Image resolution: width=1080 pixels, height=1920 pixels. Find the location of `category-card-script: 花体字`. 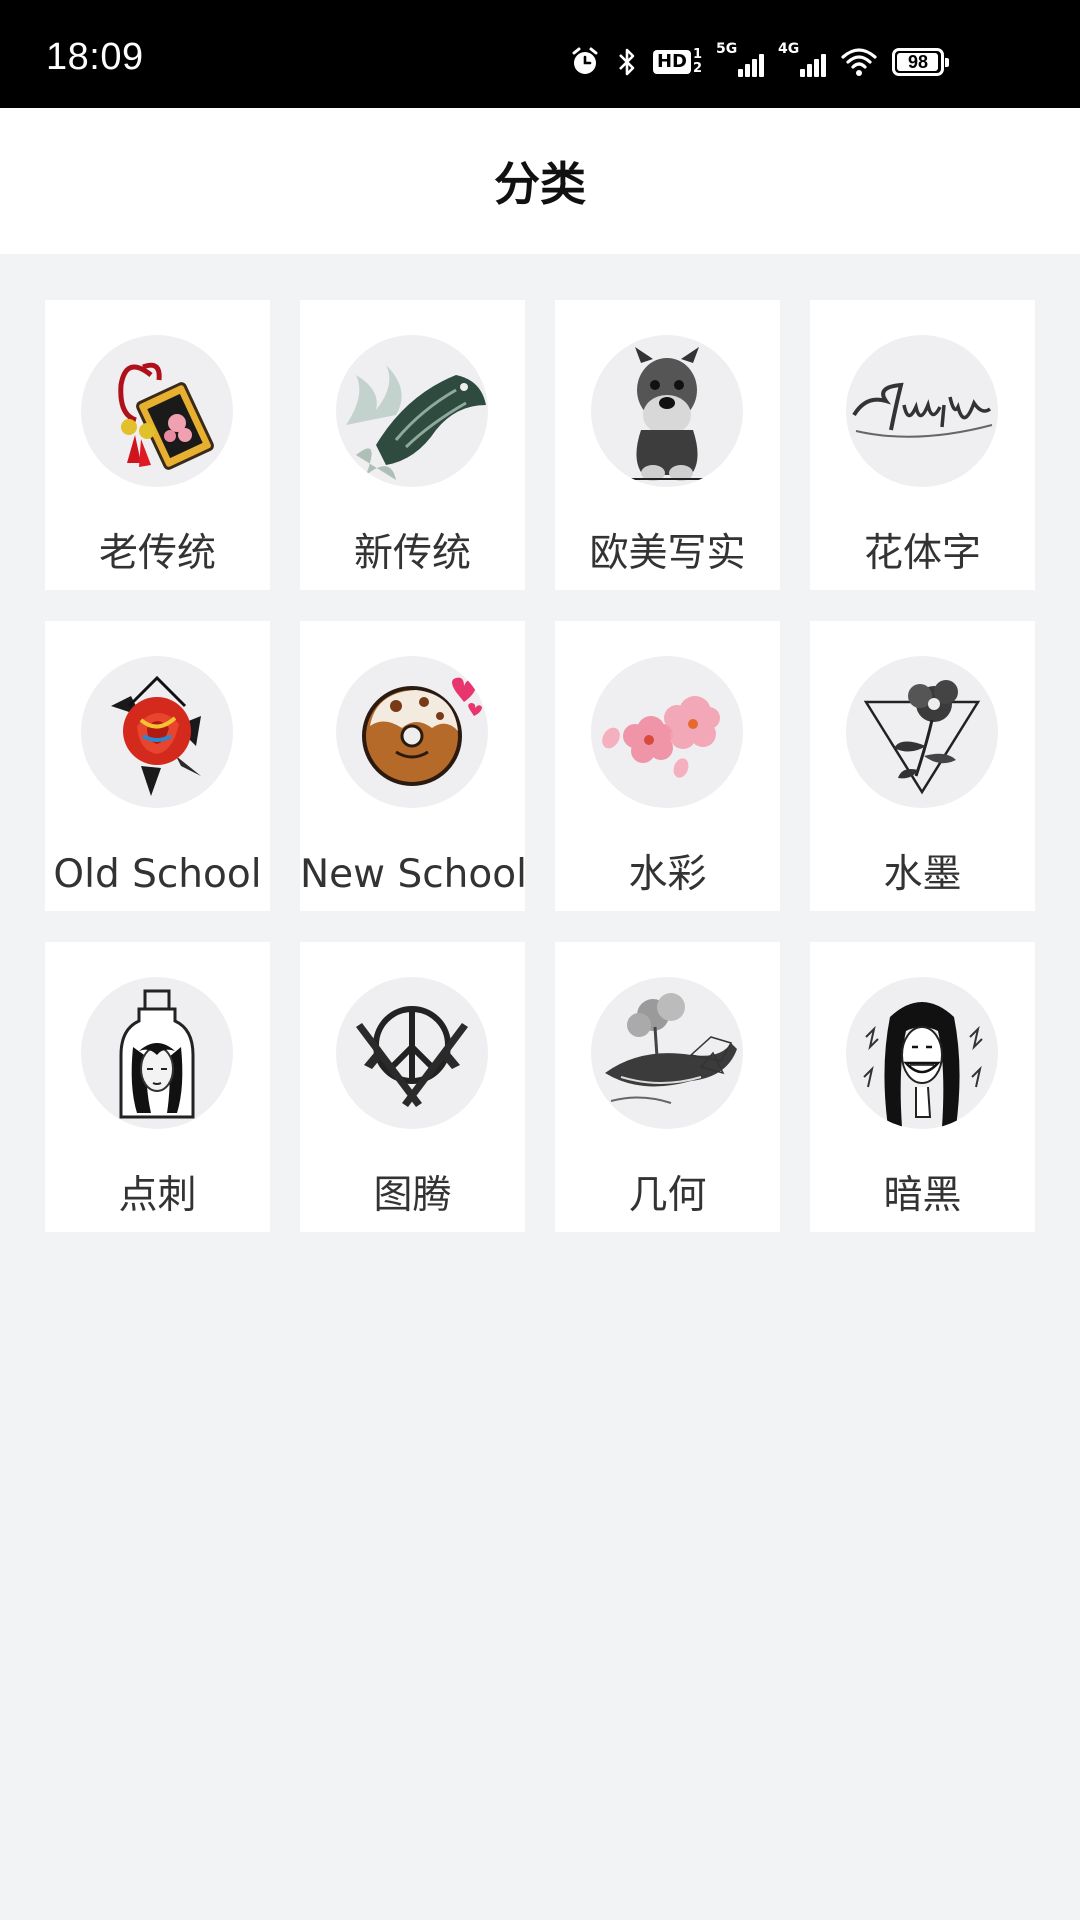

category-card-script: 花体字 is located at coordinates (922, 445).